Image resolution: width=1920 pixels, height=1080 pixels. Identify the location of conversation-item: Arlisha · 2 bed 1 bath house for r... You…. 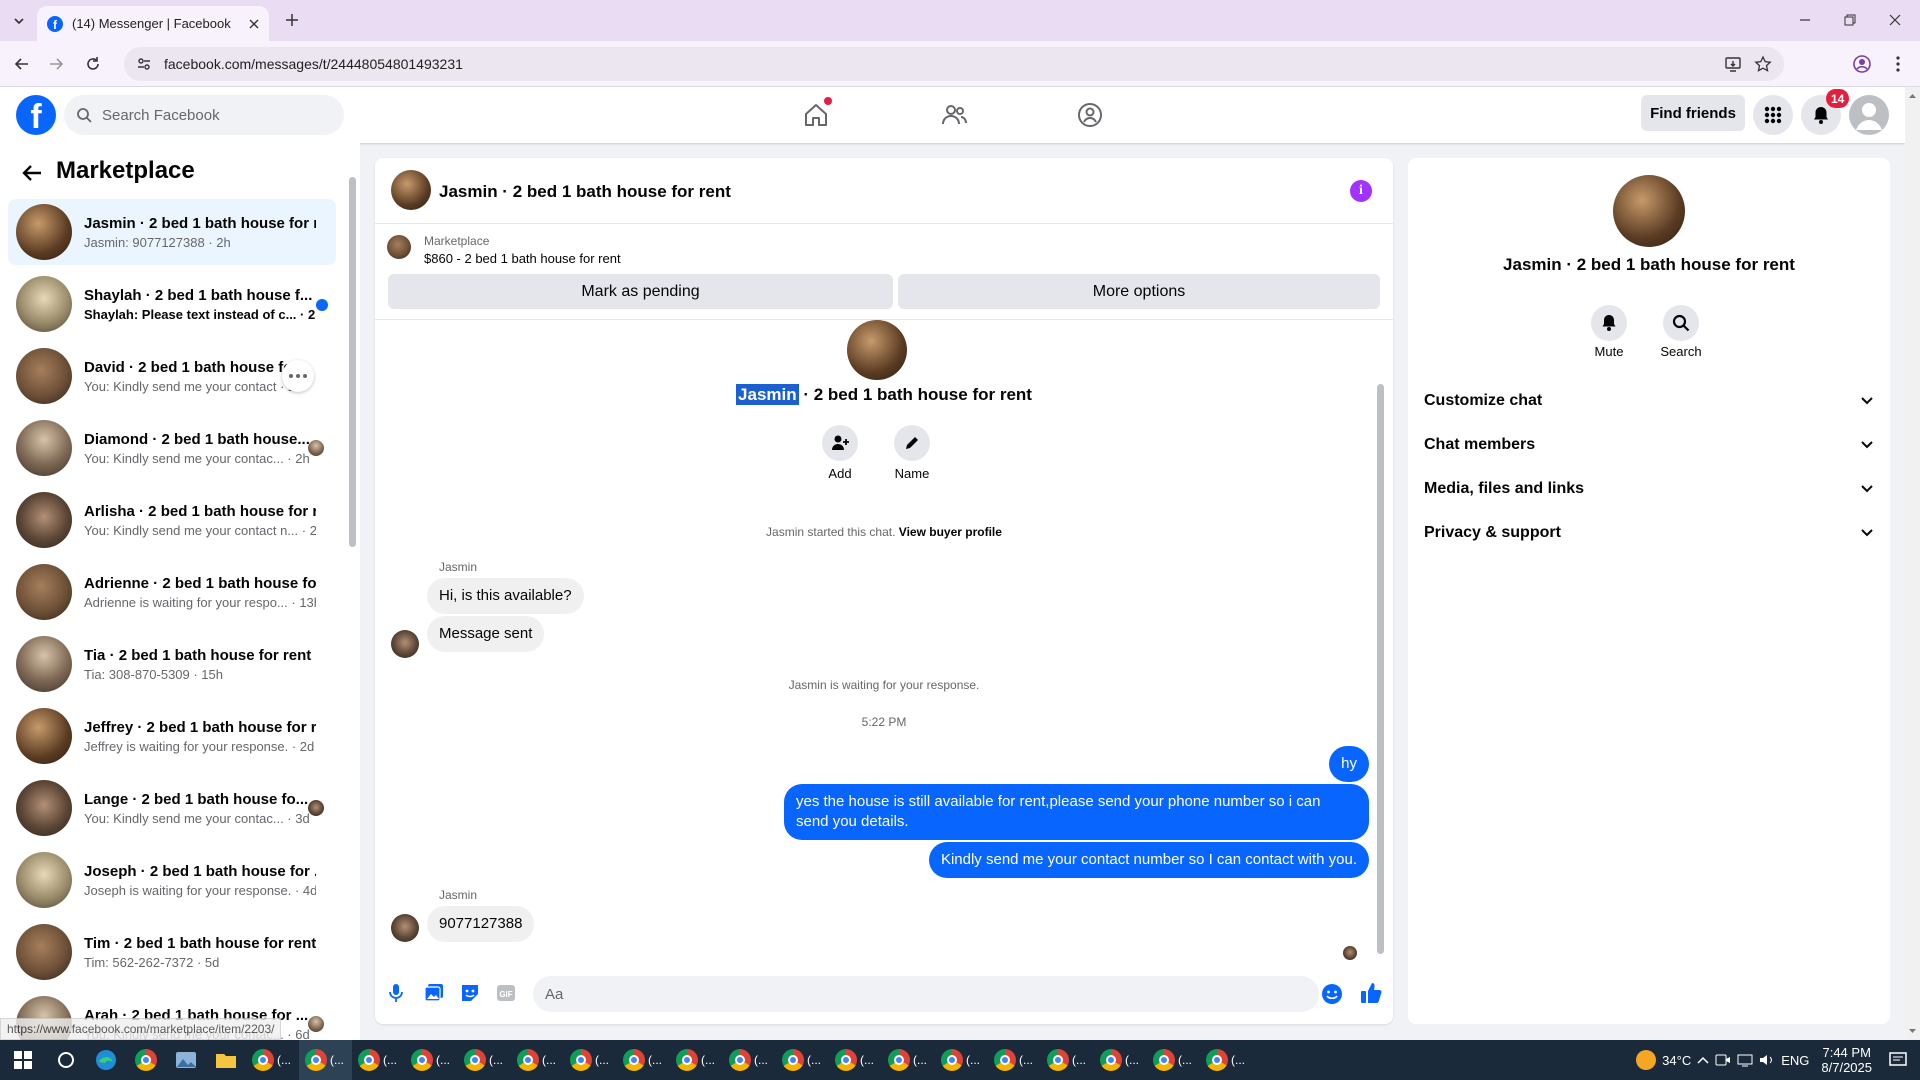
(172, 520).